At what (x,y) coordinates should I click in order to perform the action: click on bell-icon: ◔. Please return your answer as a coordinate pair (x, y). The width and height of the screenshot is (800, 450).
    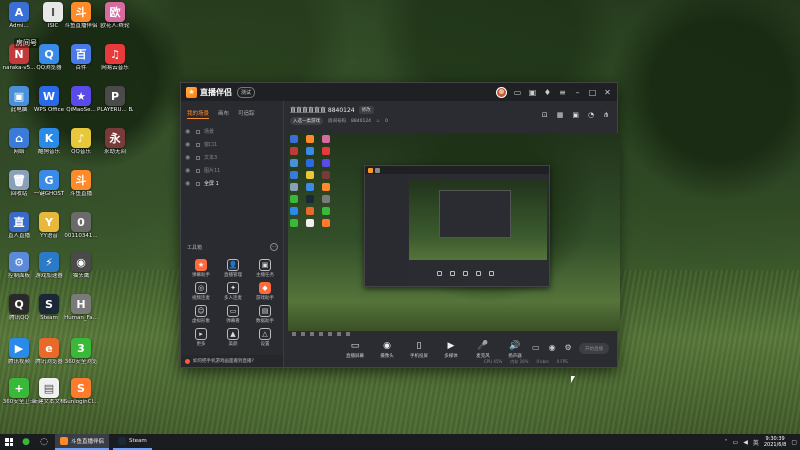
    Looking at the image, I should click on (591, 115).